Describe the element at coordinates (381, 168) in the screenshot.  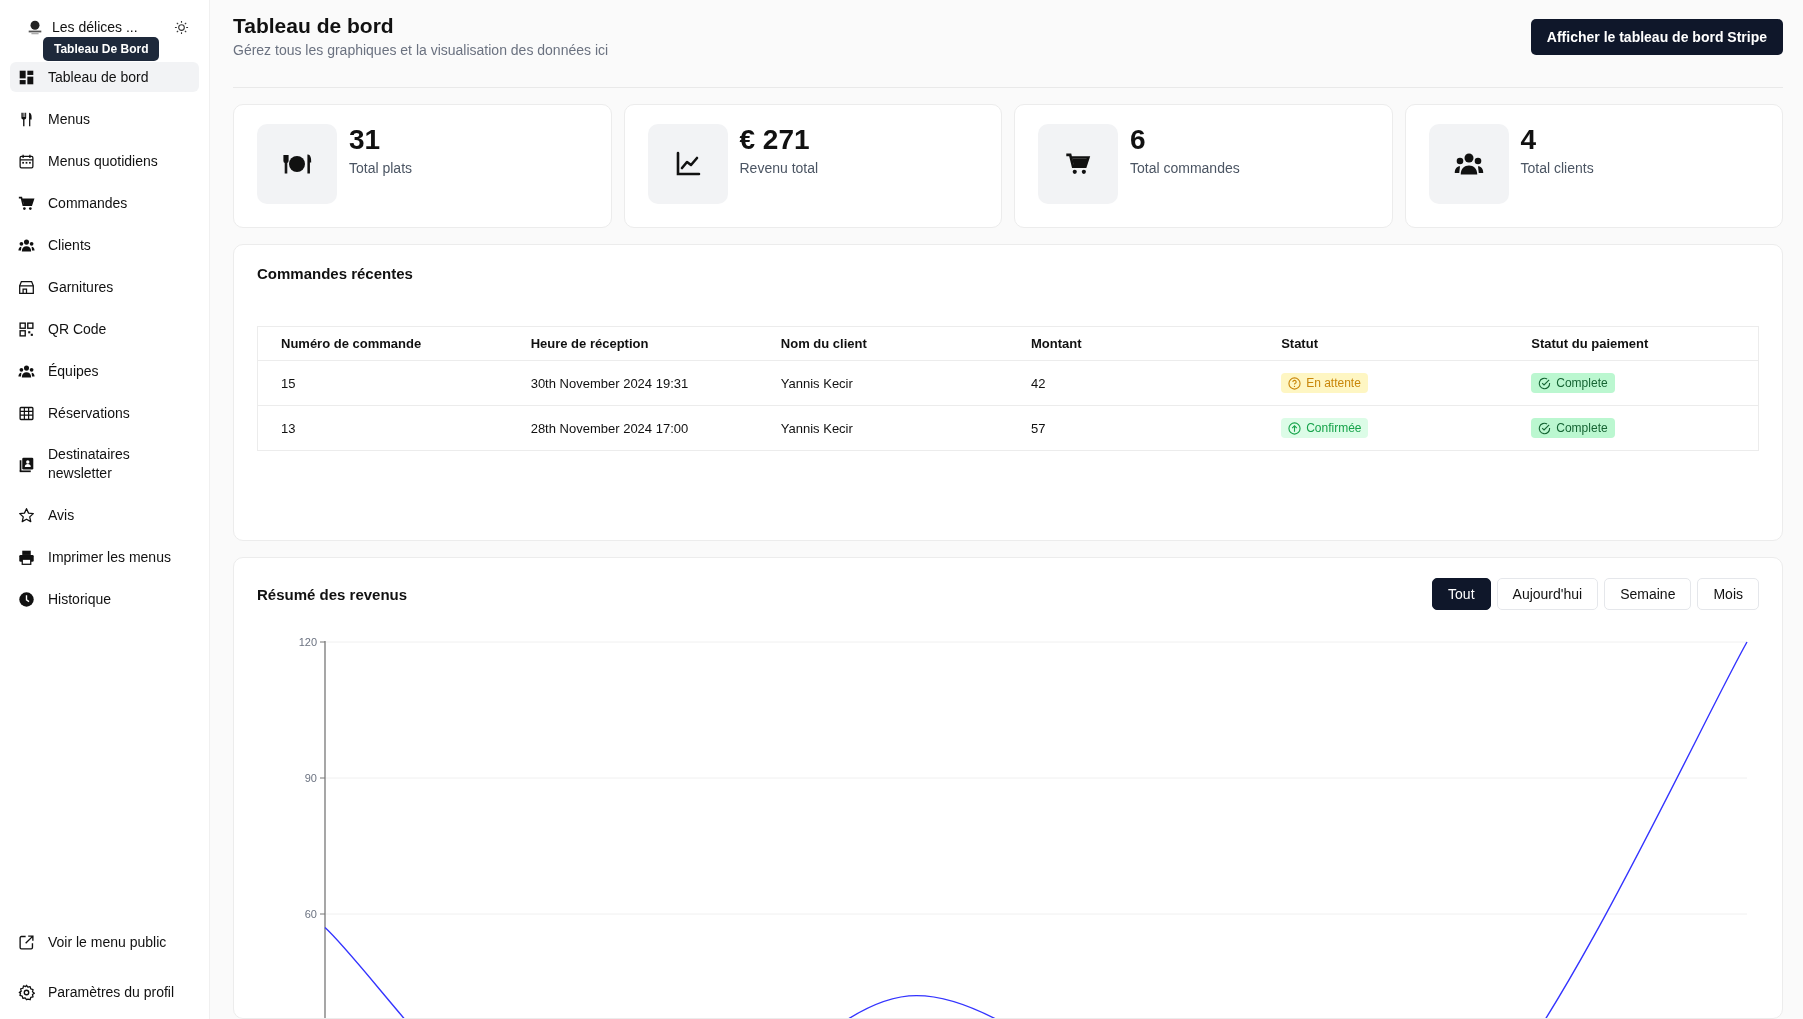
I see `stat-label: Total plats` at that location.